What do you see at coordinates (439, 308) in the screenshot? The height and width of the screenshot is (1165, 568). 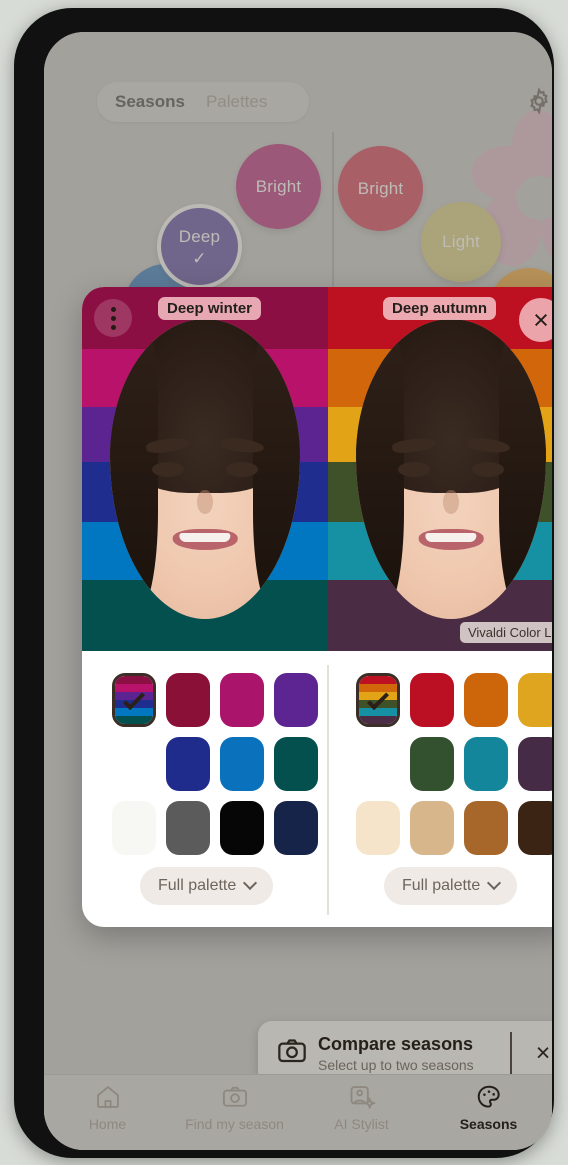 I see `season-tag-right: Deep autumn` at bounding box center [439, 308].